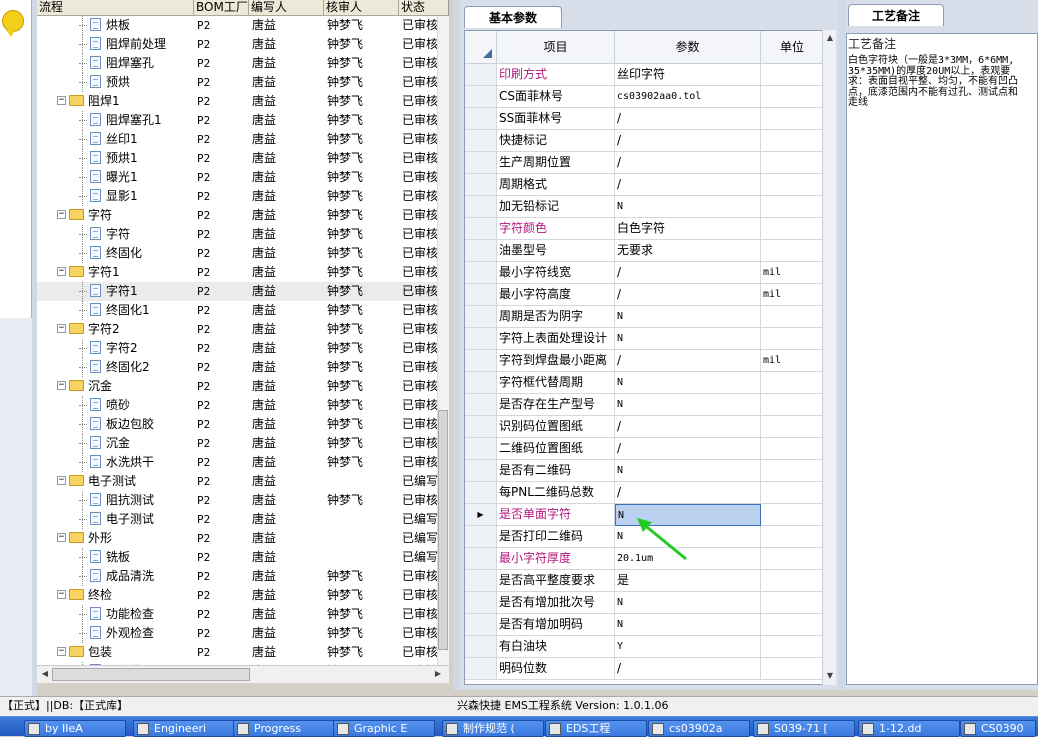 The image size is (1038, 737). I want to click on param-row: 字符颜色 白色字符, so click(643, 229).